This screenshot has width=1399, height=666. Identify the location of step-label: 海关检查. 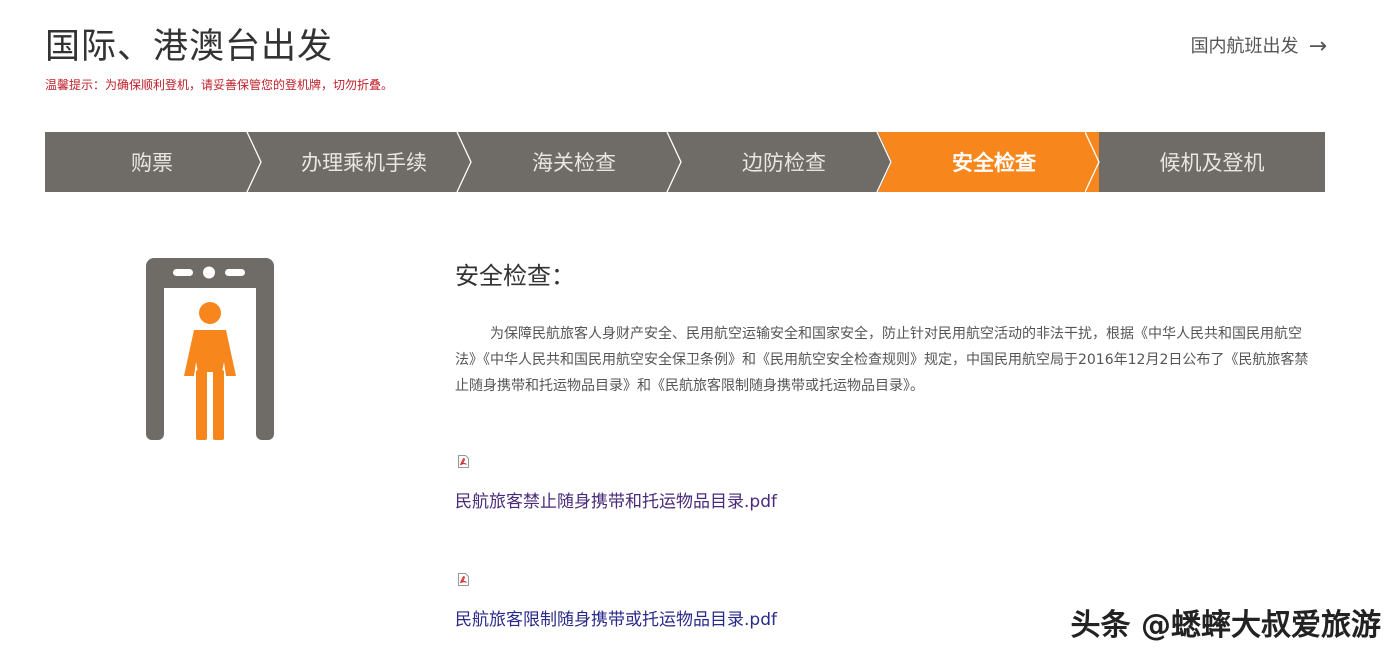
(574, 163).